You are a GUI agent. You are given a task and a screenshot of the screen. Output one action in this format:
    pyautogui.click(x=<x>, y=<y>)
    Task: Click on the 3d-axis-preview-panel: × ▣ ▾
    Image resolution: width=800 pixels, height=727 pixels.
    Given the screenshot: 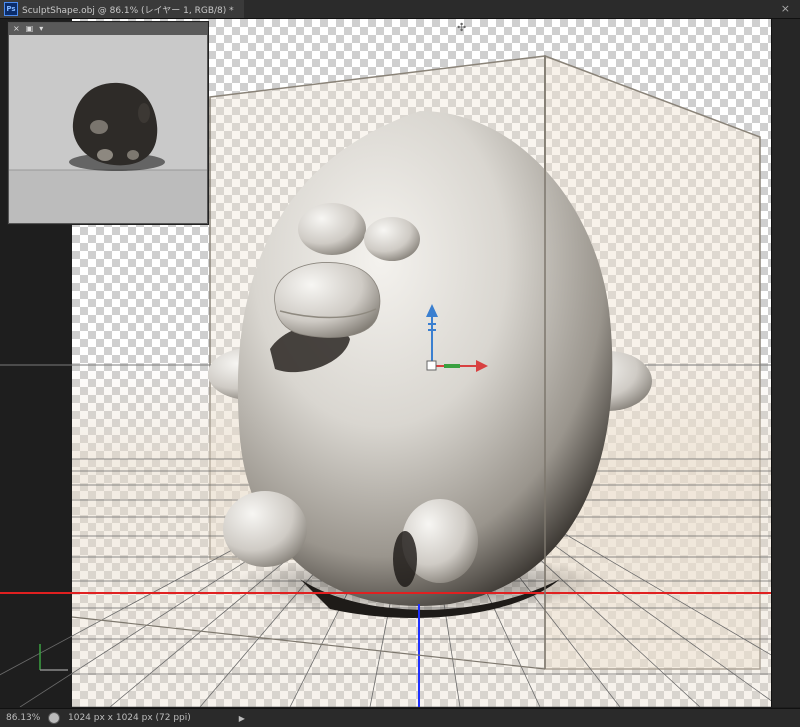 What is the action you would take?
    pyautogui.click(x=108, y=123)
    